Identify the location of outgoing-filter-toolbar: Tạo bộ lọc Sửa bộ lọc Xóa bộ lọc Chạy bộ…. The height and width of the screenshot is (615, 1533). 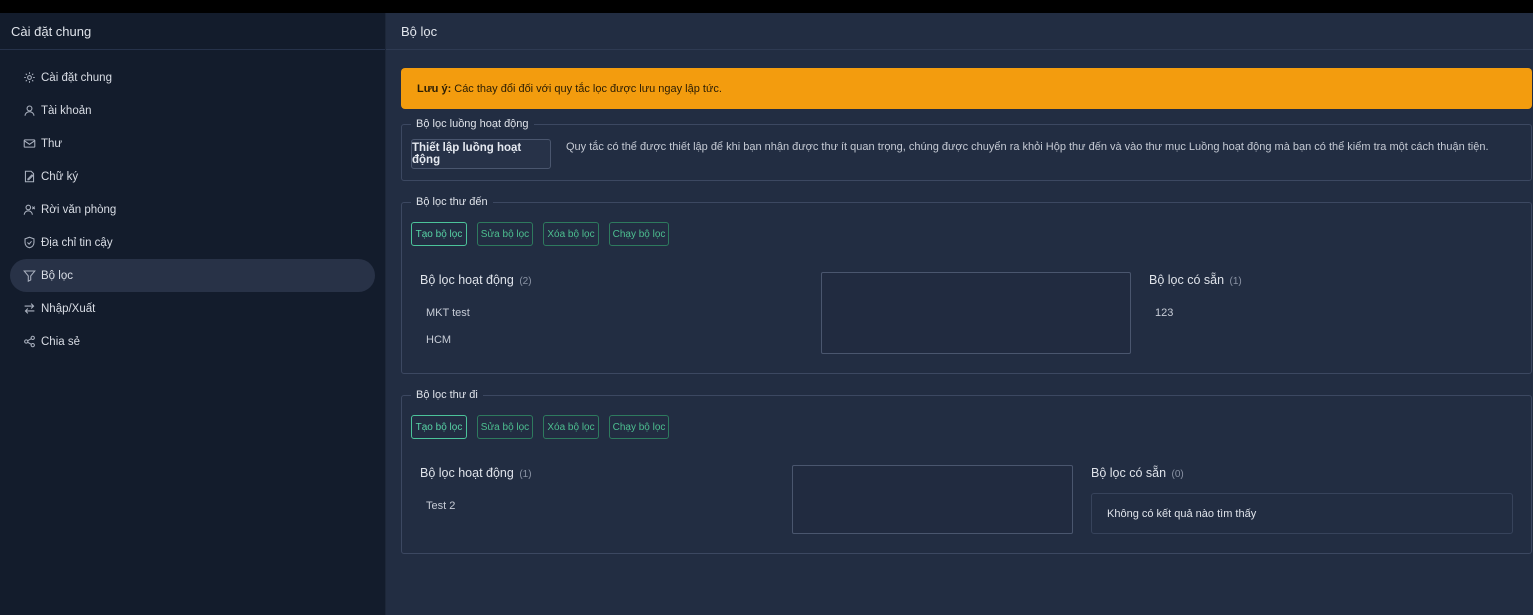
(540, 427).